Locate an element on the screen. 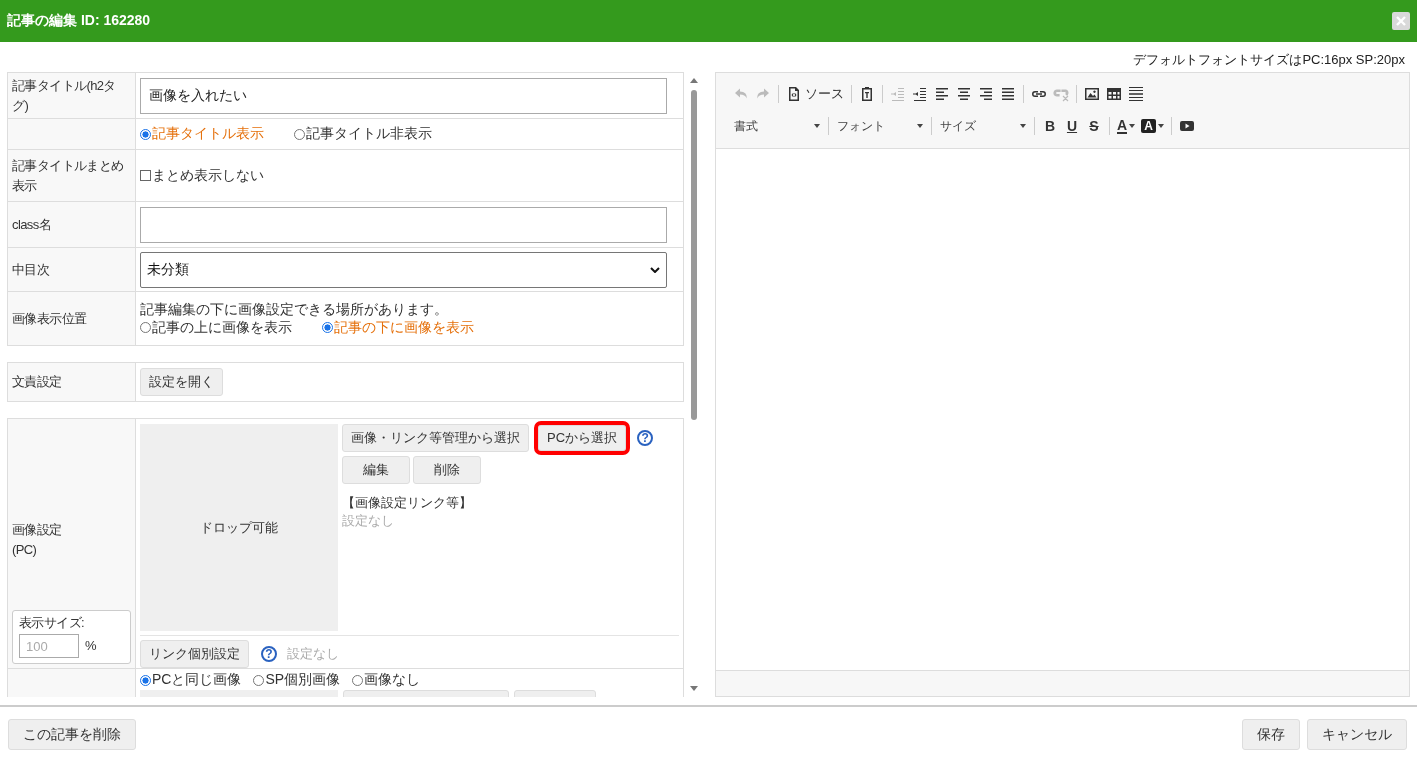 The image size is (1417, 761). drop-zone: ドロップ可能 is located at coordinates (239, 527).